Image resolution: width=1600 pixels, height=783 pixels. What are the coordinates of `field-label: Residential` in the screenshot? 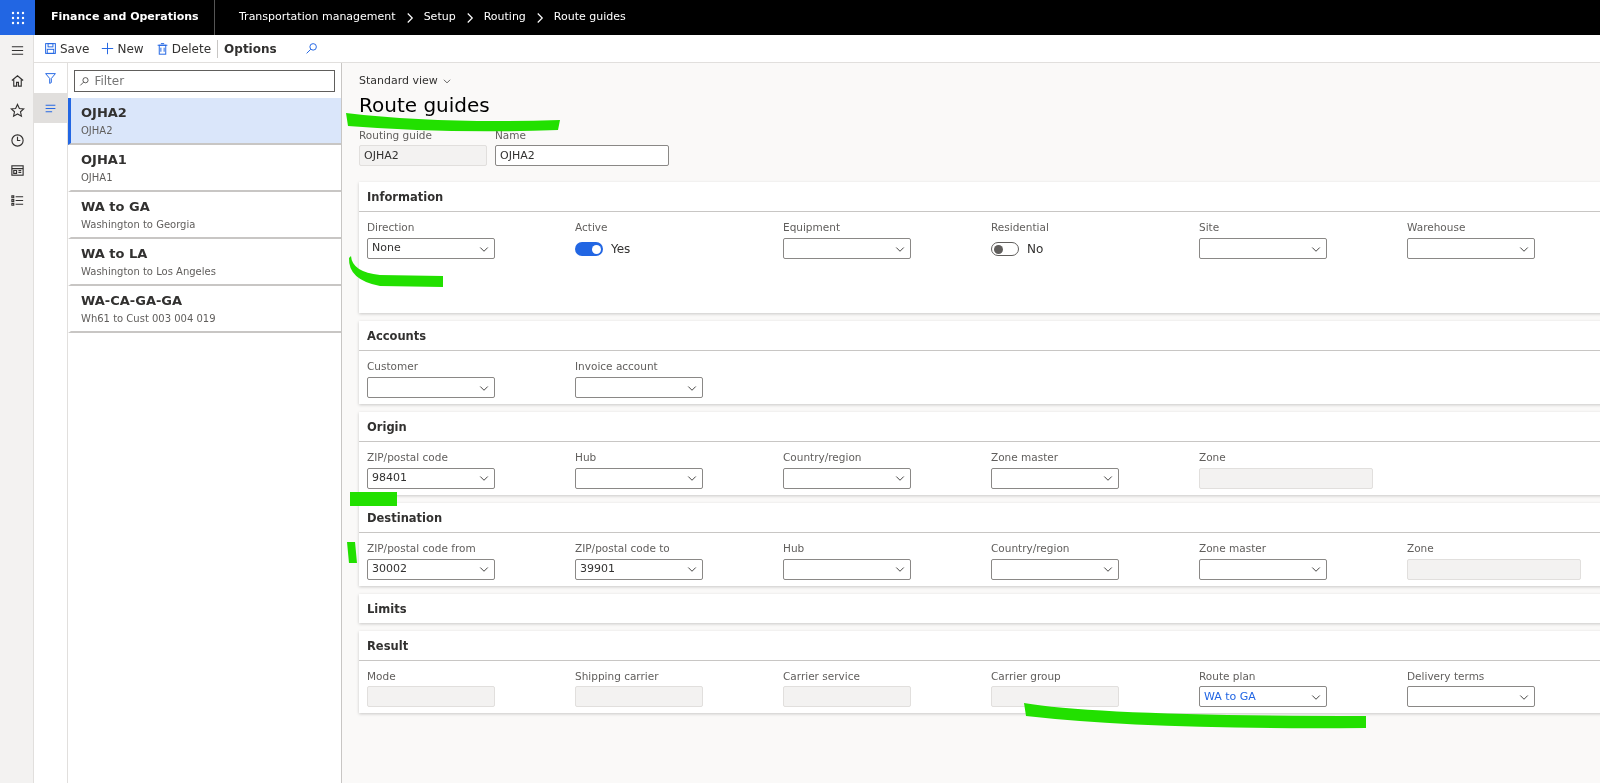 It's located at (1020, 228).